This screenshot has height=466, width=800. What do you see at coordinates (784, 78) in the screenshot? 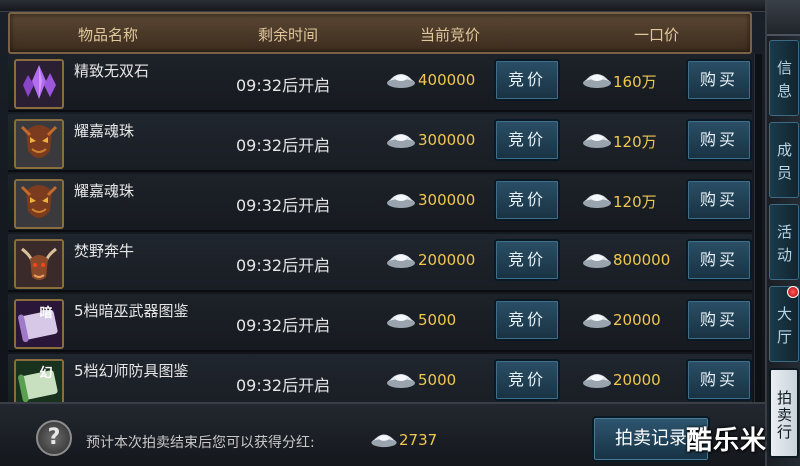
I see `tab-info: 信息` at bounding box center [784, 78].